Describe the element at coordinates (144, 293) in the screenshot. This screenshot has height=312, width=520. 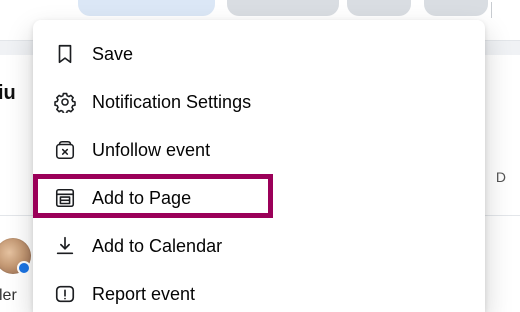
I see `menu-item-label: Report event` at that location.